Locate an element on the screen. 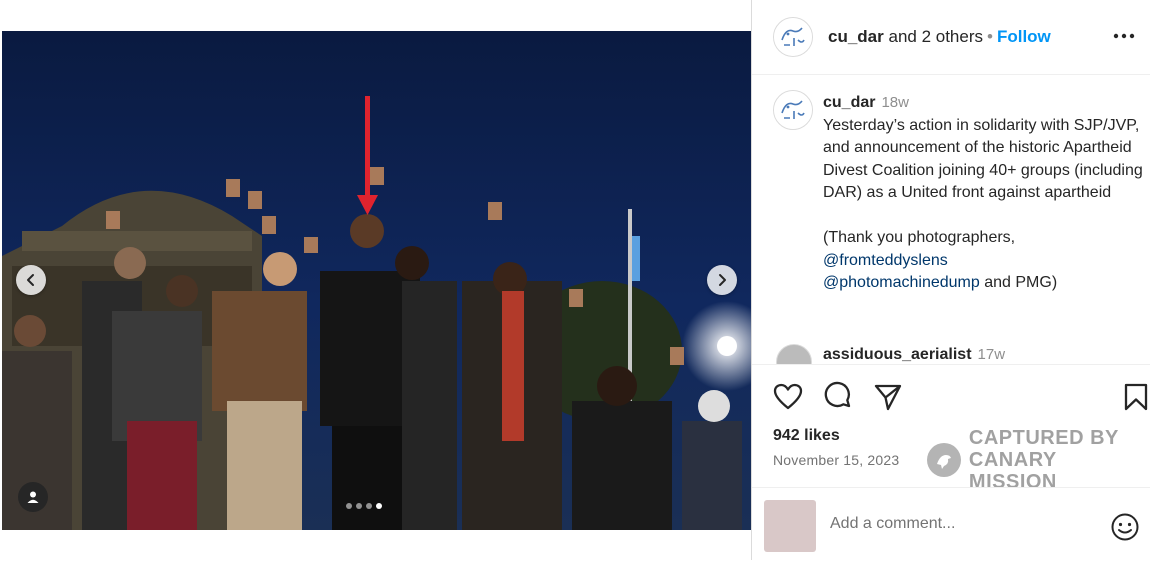 The image size is (1151, 562). canary-bird-icon is located at coordinates (944, 460).